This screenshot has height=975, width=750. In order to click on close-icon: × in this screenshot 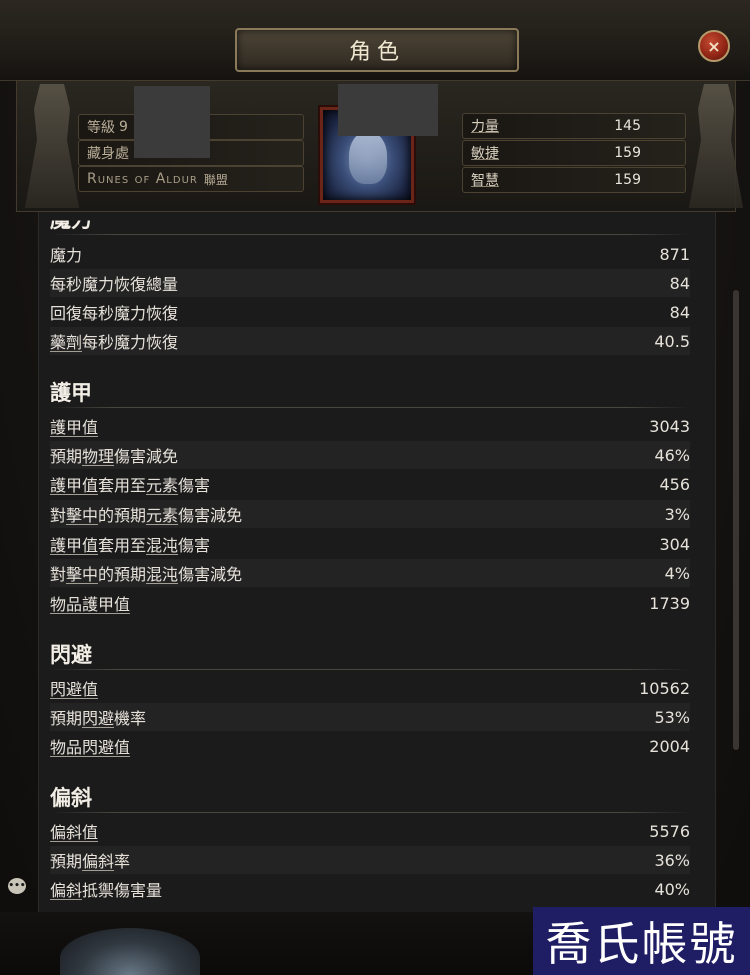, I will do `click(714, 46)`.